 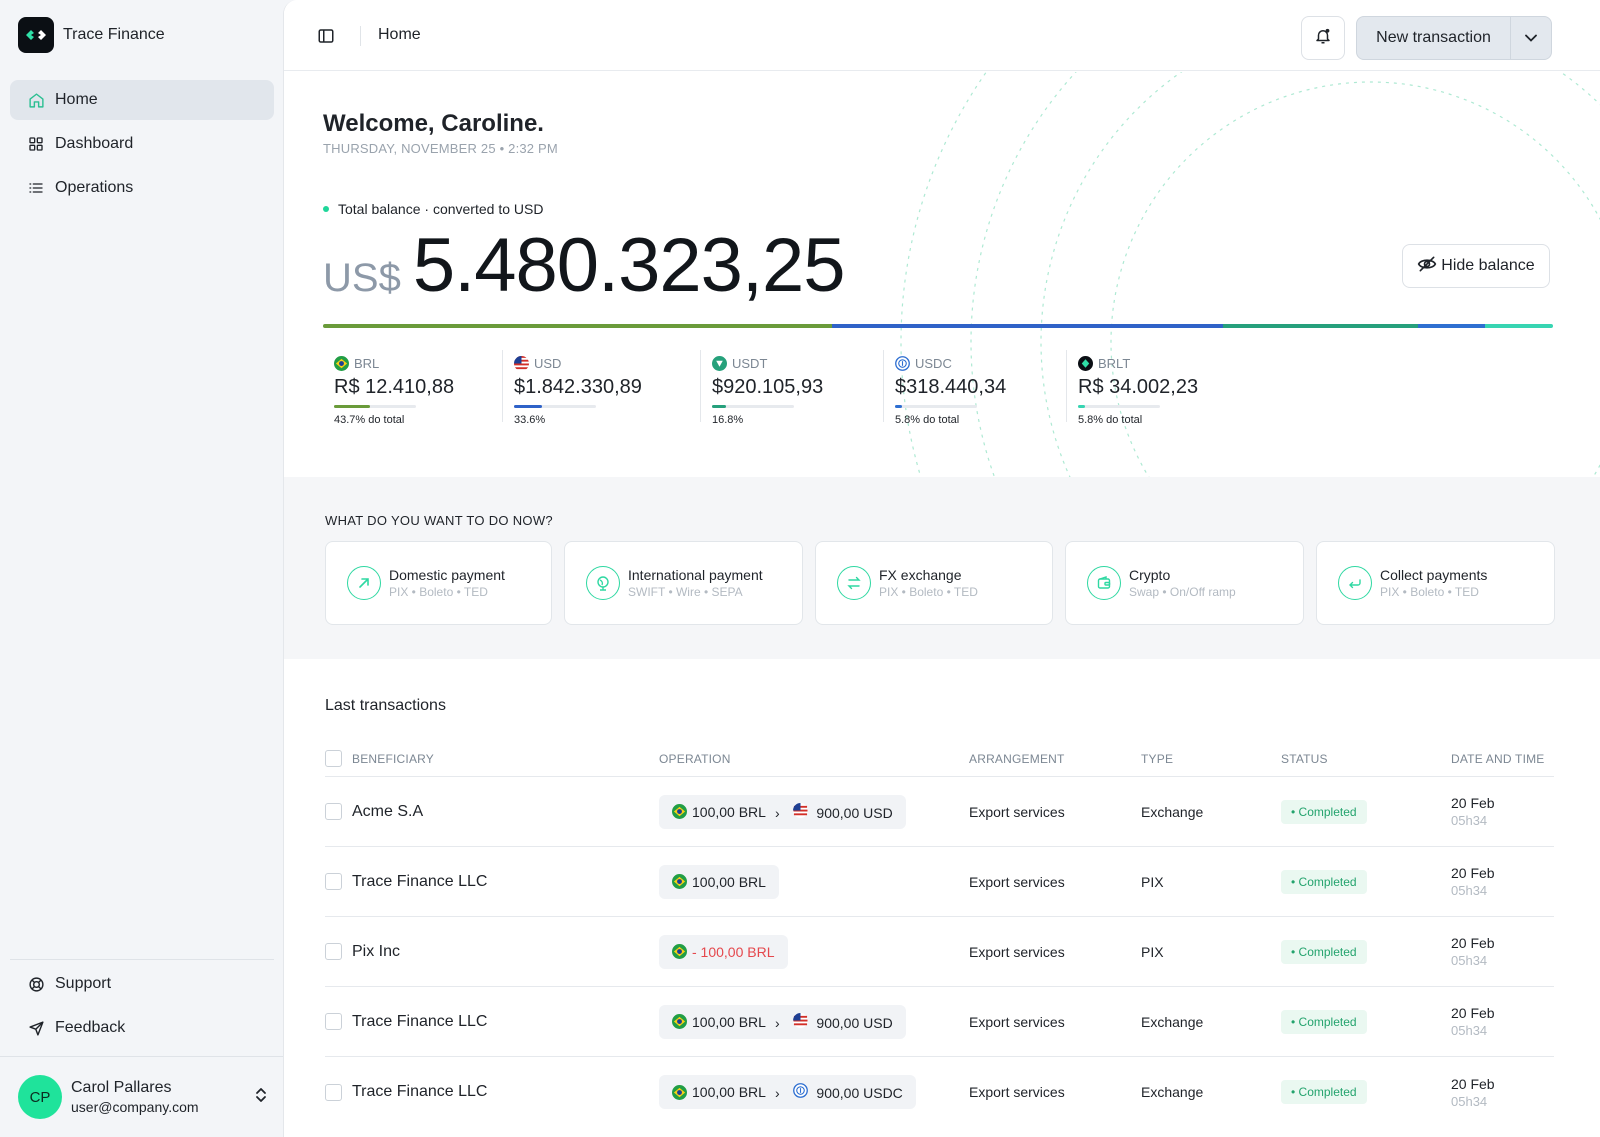 What do you see at coordinates (326, 36) in the screenshot?
I see `sidebar-toggle-icon` at bounding box center [326, 36].